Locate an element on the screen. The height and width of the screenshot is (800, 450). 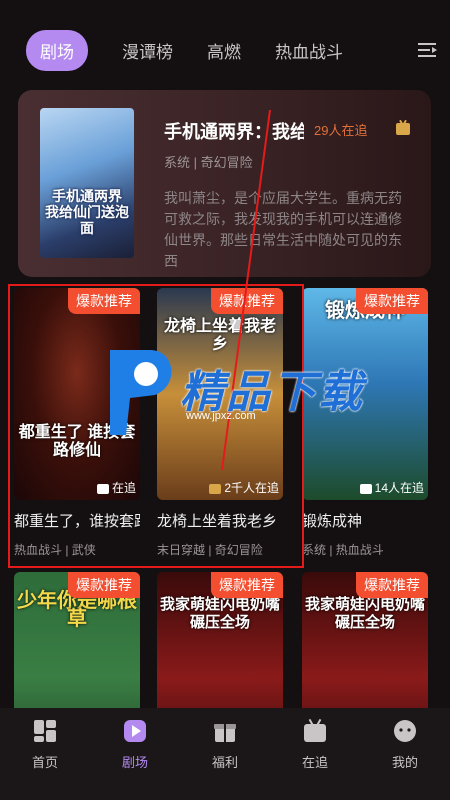
drama-cover: 锻炼成神 爆款推荐 14人在追 is located at coordinates (365, 394).